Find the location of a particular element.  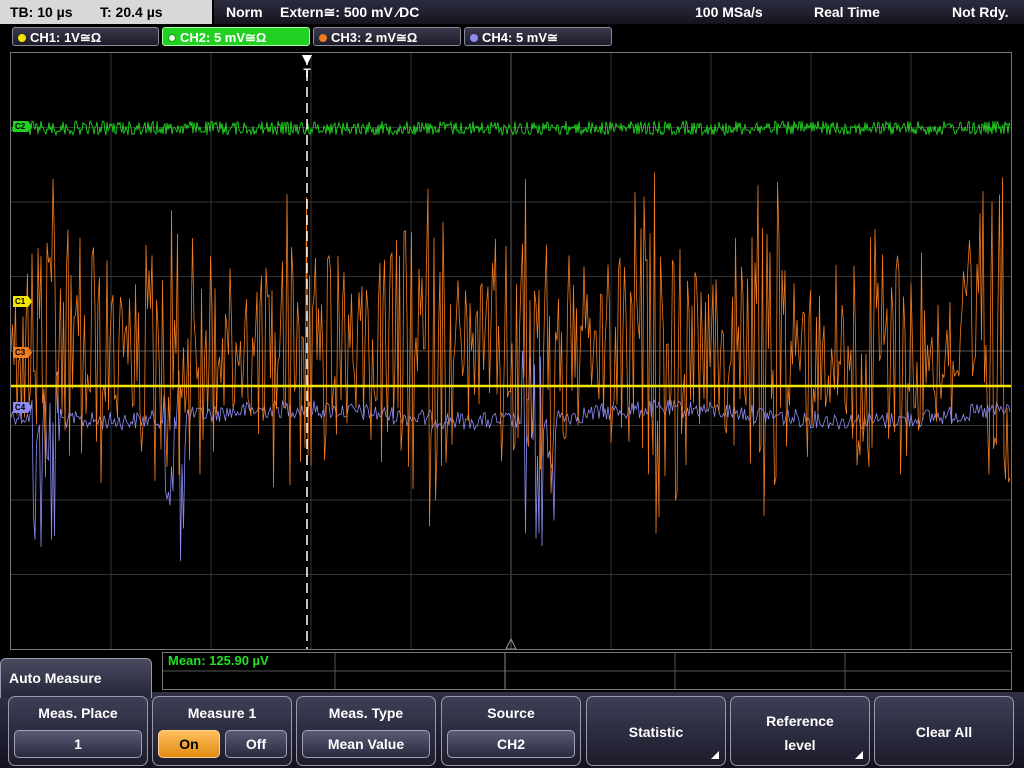

menu-title: Auto Measure is located at coordinates (55, 678).